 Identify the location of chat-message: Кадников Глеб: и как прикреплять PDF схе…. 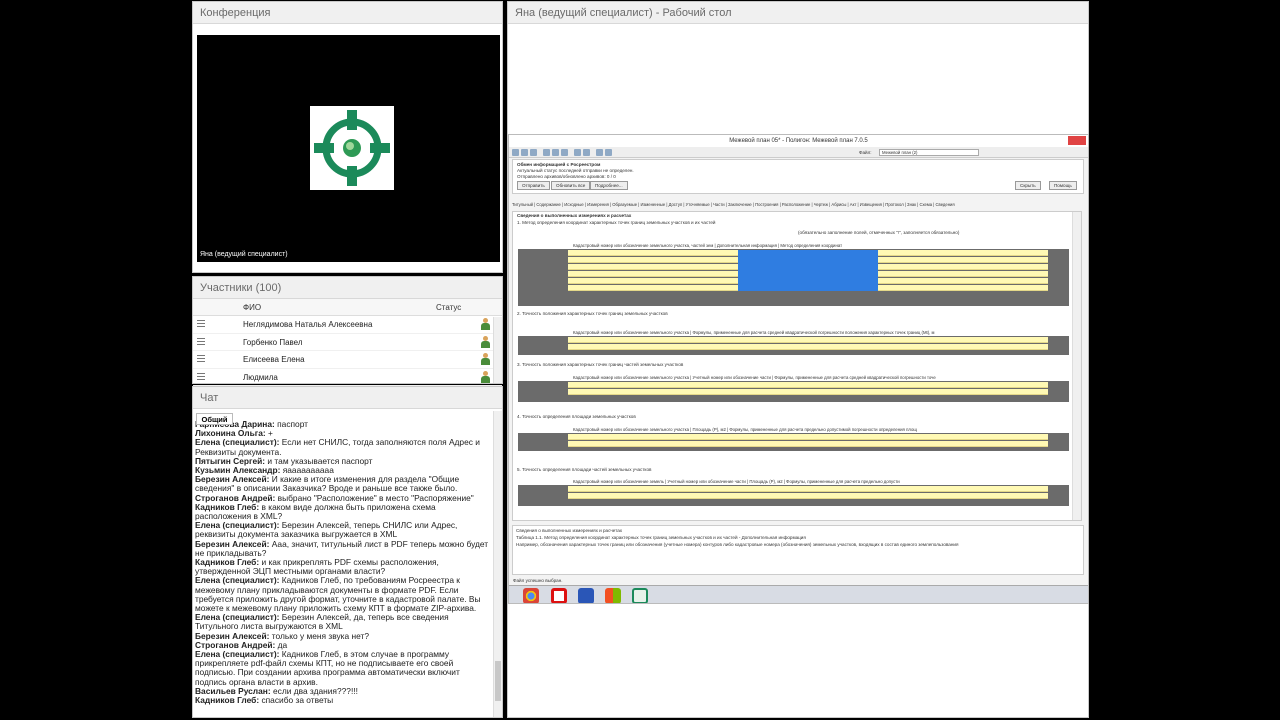
(343, 566).